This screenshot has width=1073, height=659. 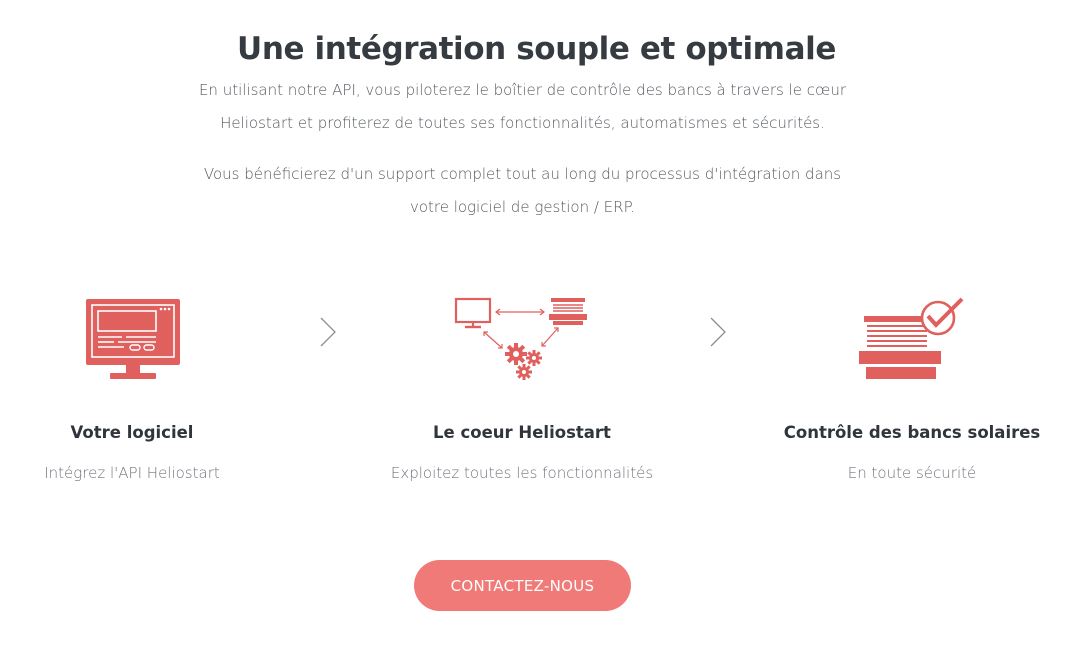 I want to click on support-line-2: votre logiciel de gestion / ERP., so click(x=522, y=207).